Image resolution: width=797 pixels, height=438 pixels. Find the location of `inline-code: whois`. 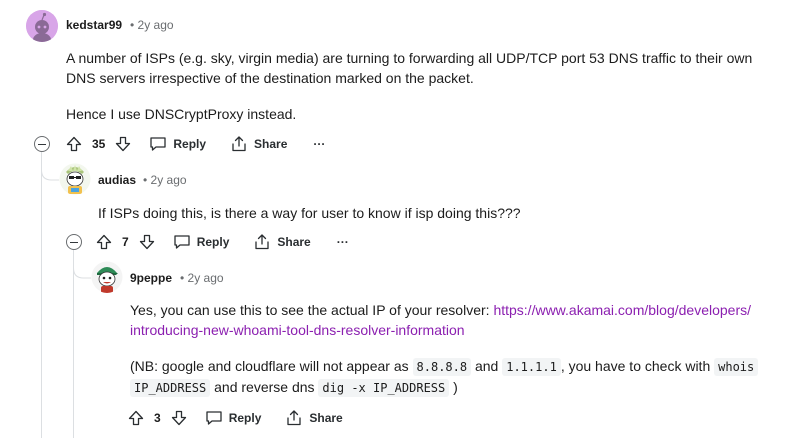

inline-code: whois is located at coordinates (736, 367).